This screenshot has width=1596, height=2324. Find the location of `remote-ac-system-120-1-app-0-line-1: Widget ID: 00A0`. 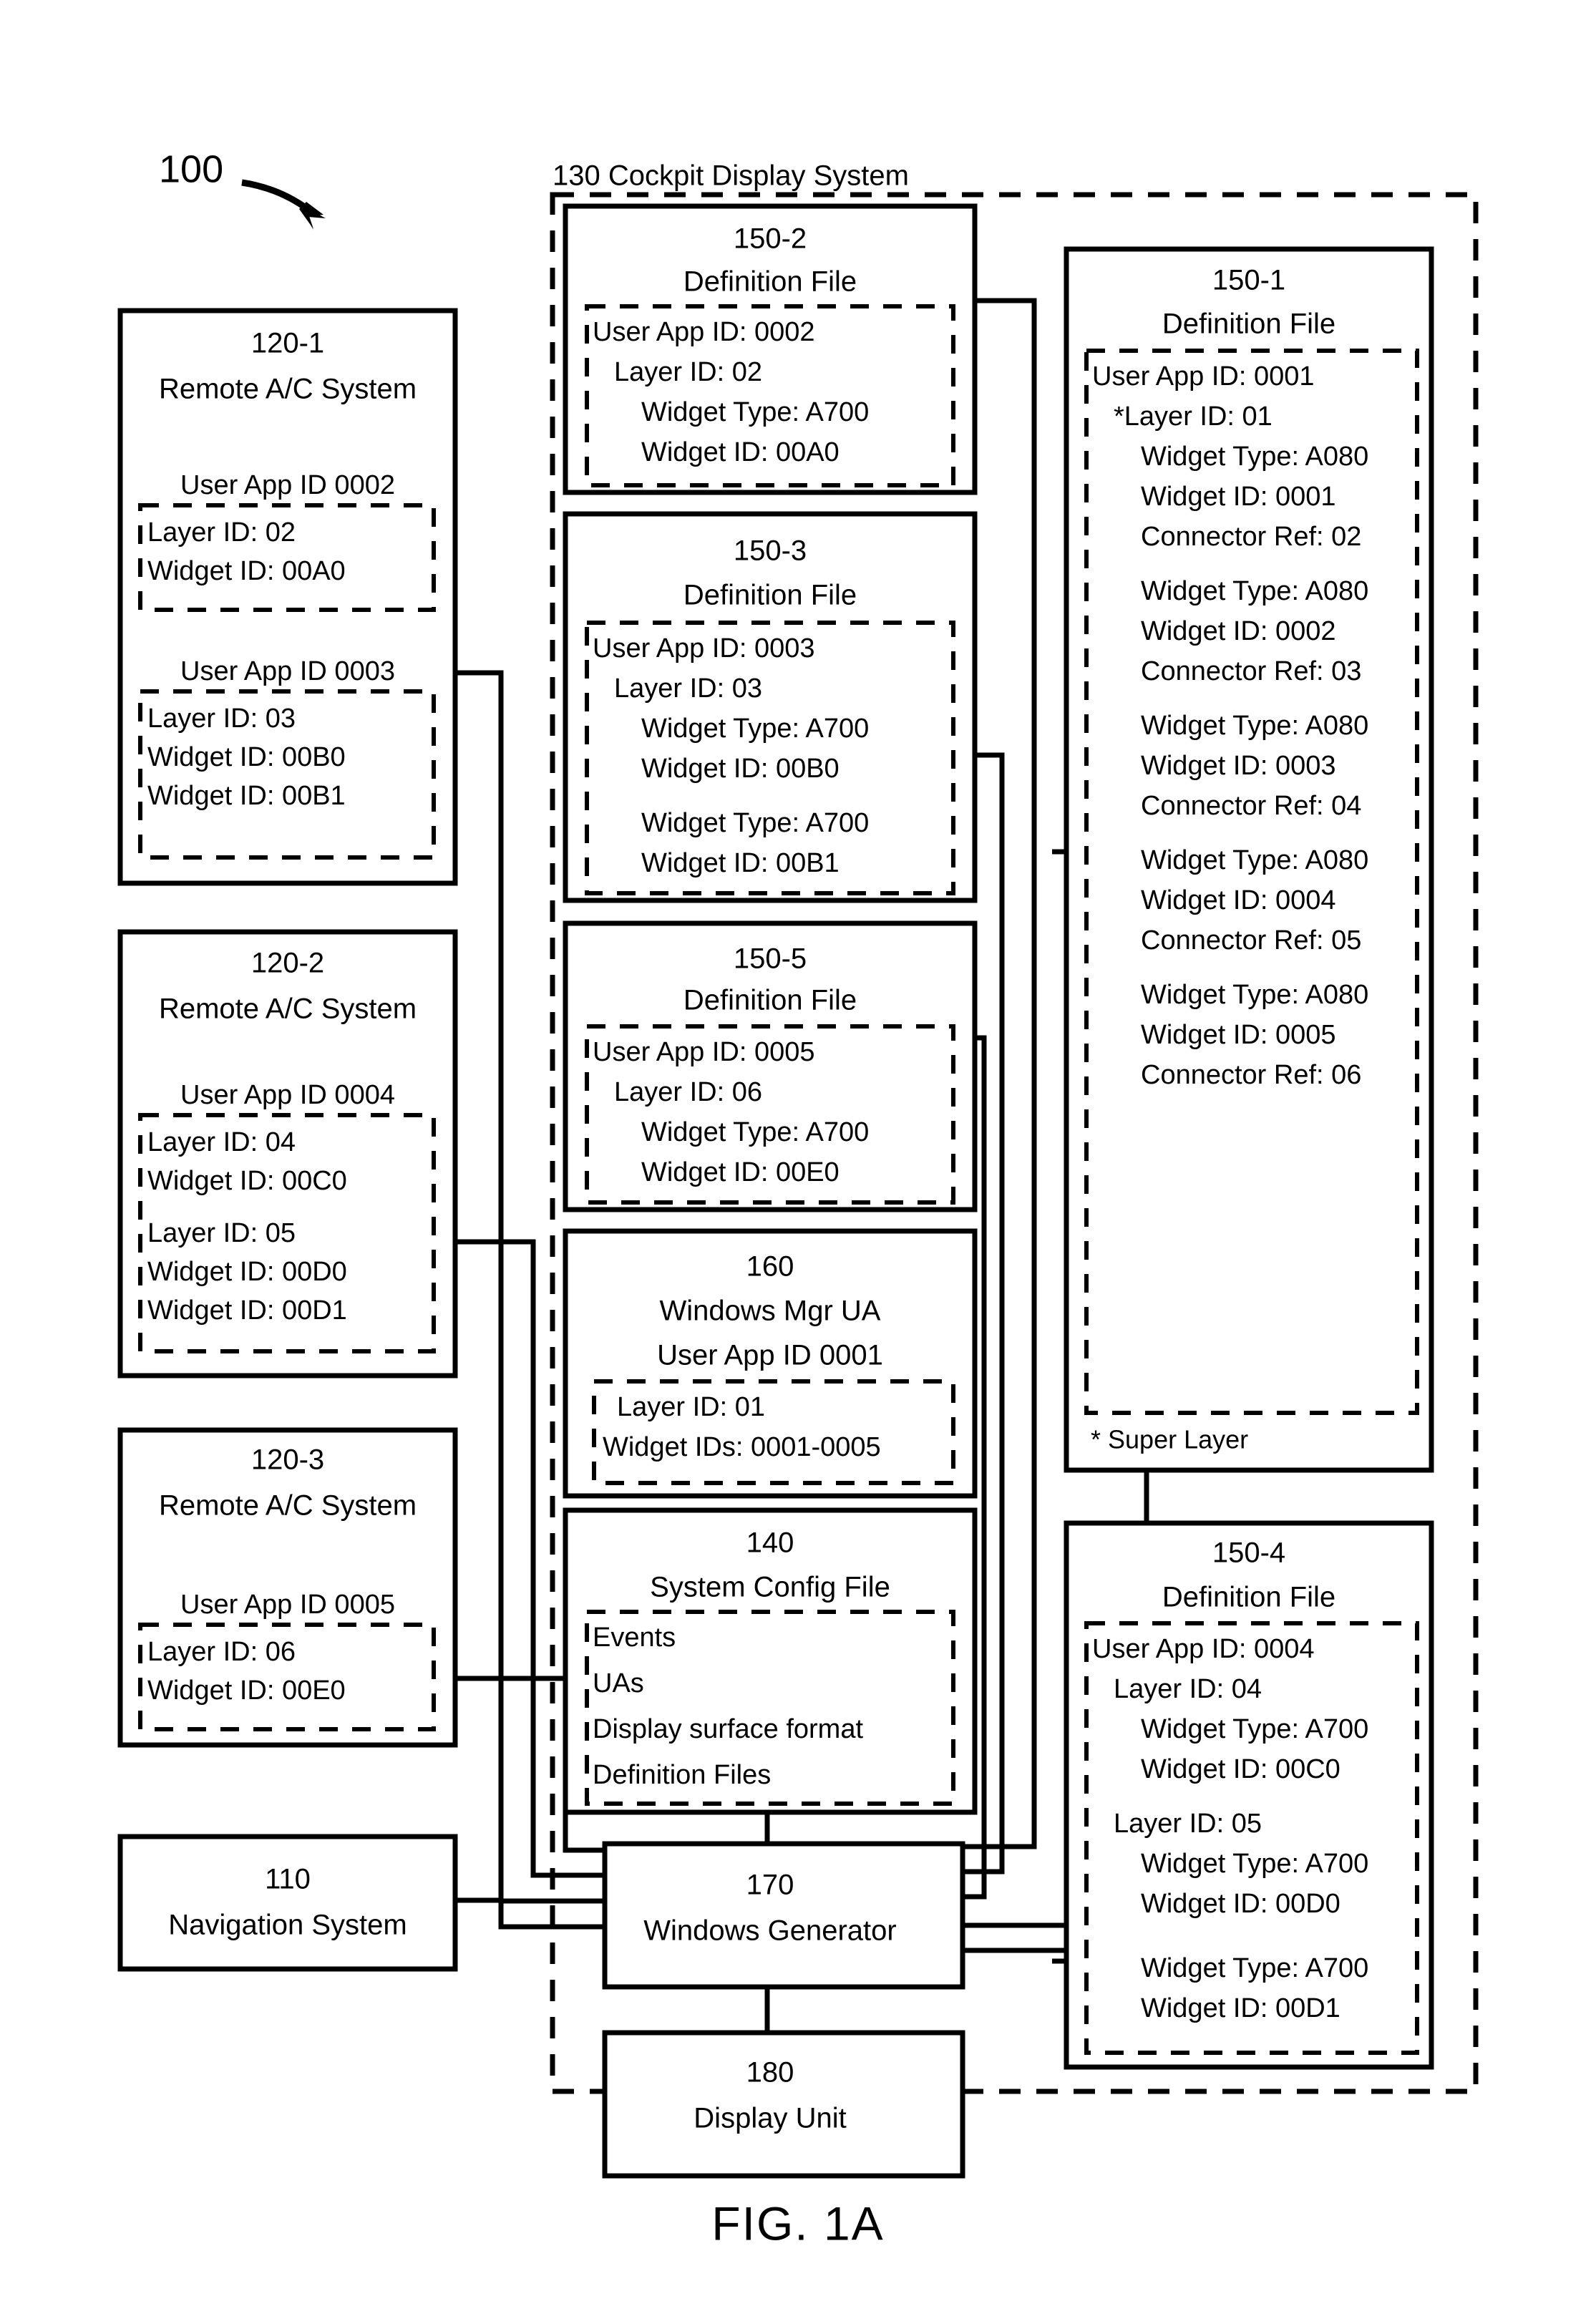

remote-ac-system-120-1-app-0-line-1: Widget ID: 00A0 is located at coordinates (247, 571).